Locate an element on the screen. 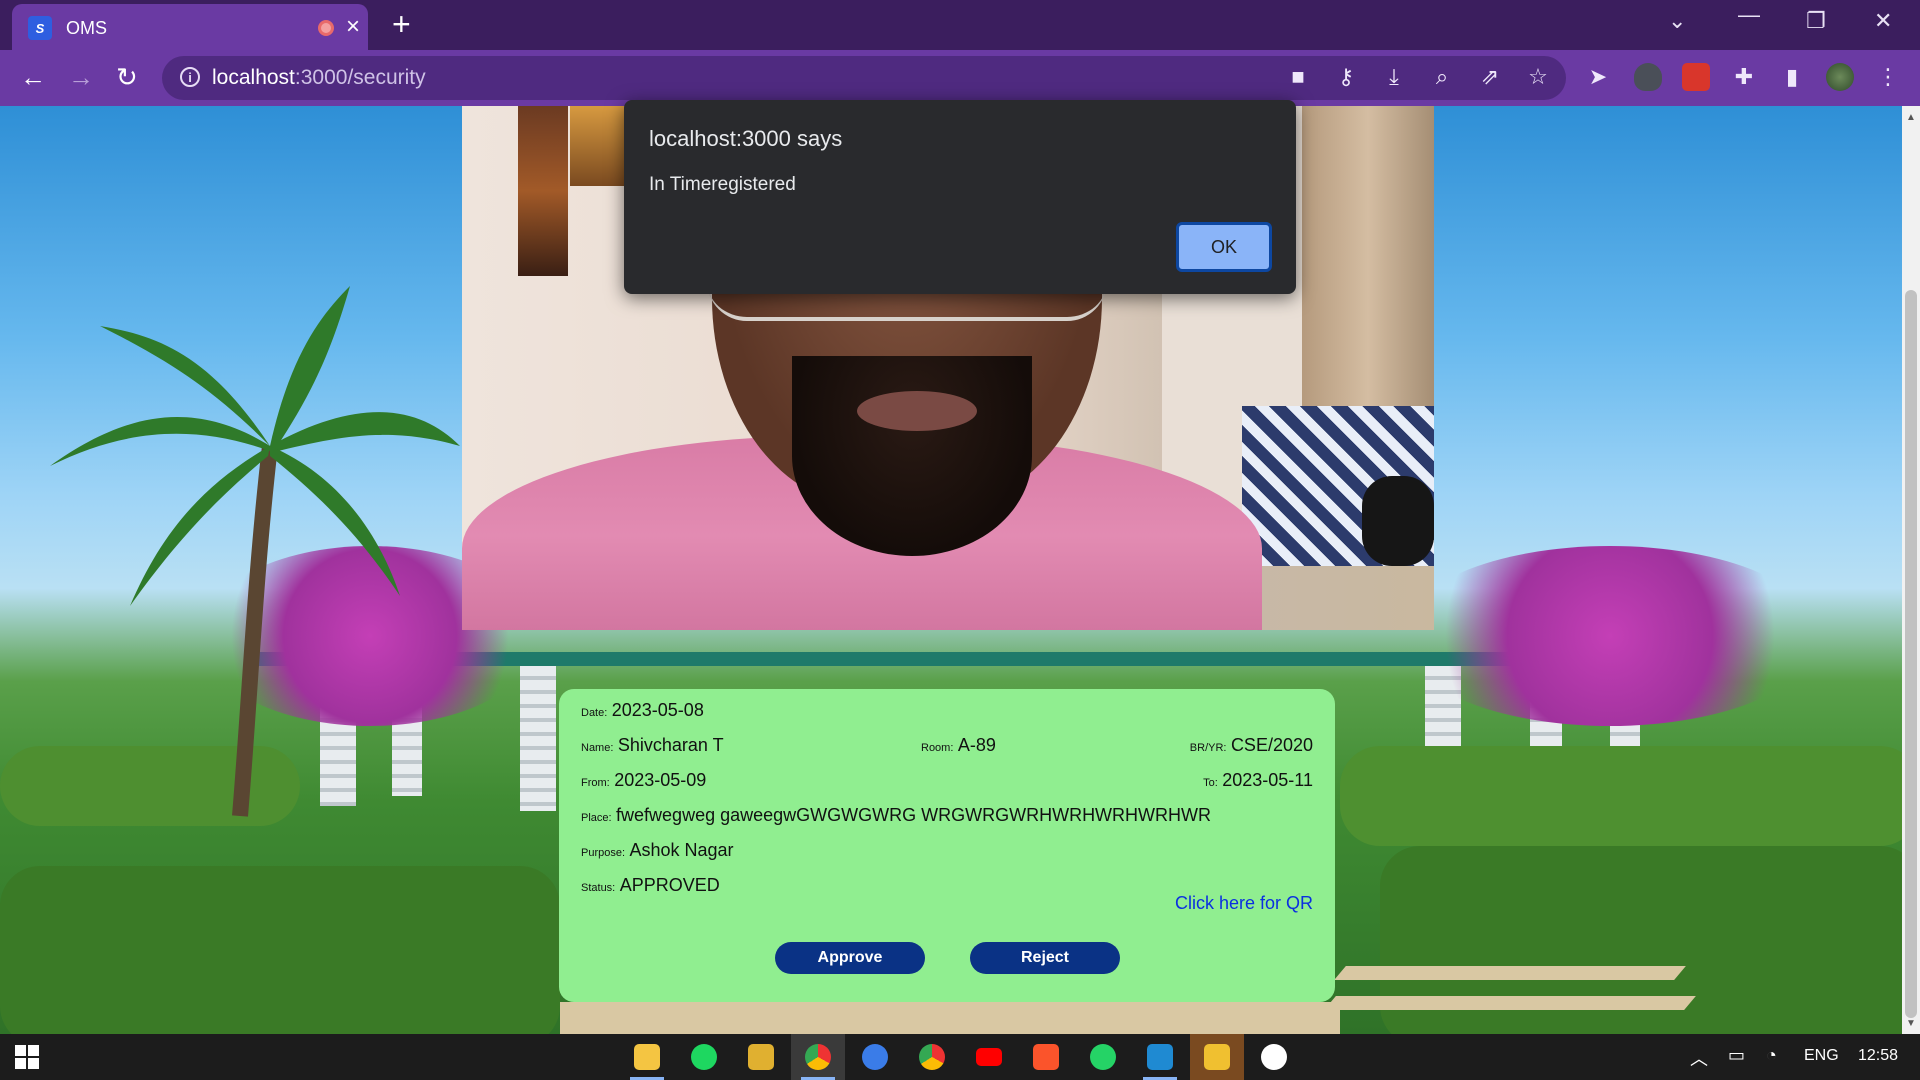  status-field: Status: APPROVED is located at coordinates (650, 885).